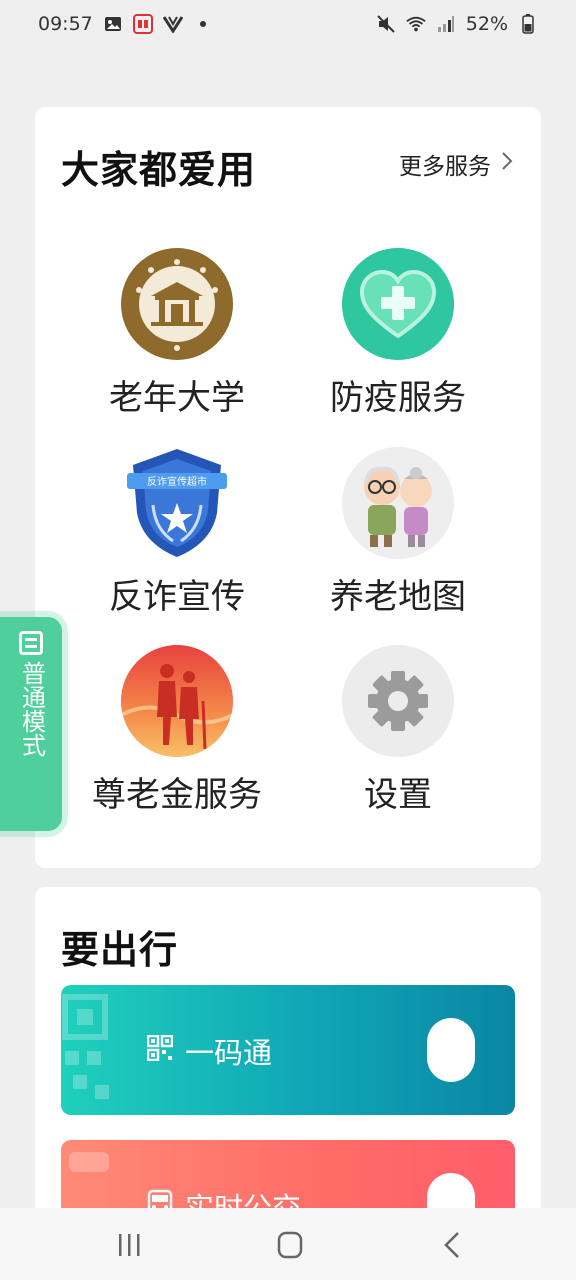 The height and width of the screenshot is (1280, 576). I want to click on heart-cross-icon, so click(398, 304).